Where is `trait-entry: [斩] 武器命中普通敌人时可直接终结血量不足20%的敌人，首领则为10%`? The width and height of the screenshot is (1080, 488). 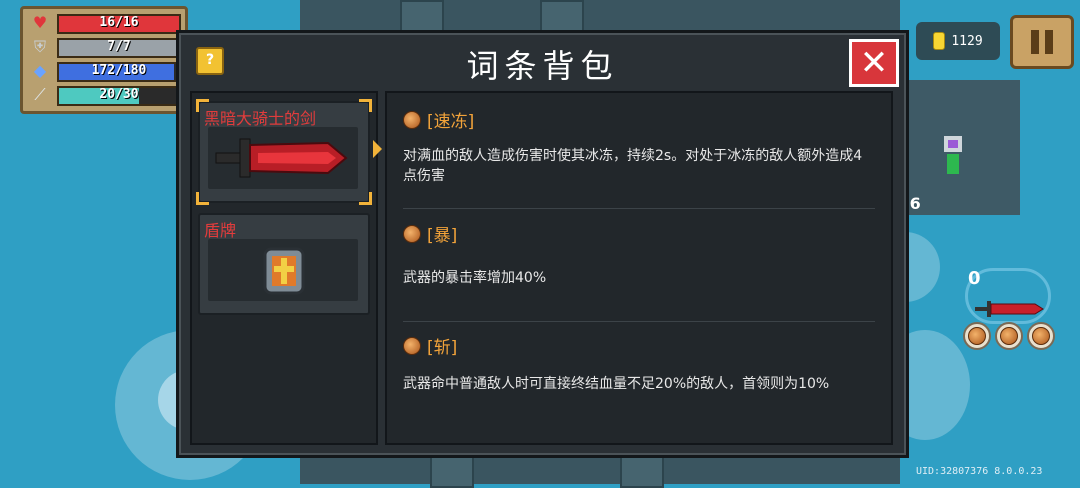
trait-entry: [斩] 武器命中普通敌人时可直接终结血量不足20%的敌人，首领则为10% is located at coordinates (639, 363).